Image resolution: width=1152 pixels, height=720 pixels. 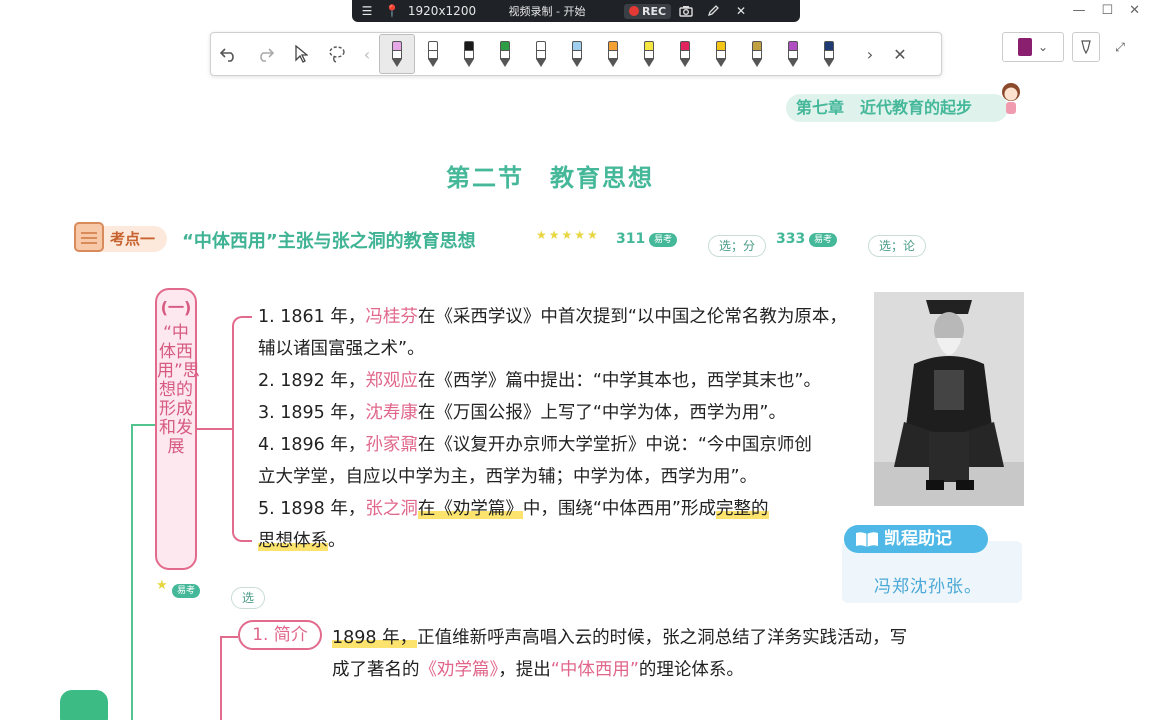 I want to click on redo-icon, so click(x=265, y=54).